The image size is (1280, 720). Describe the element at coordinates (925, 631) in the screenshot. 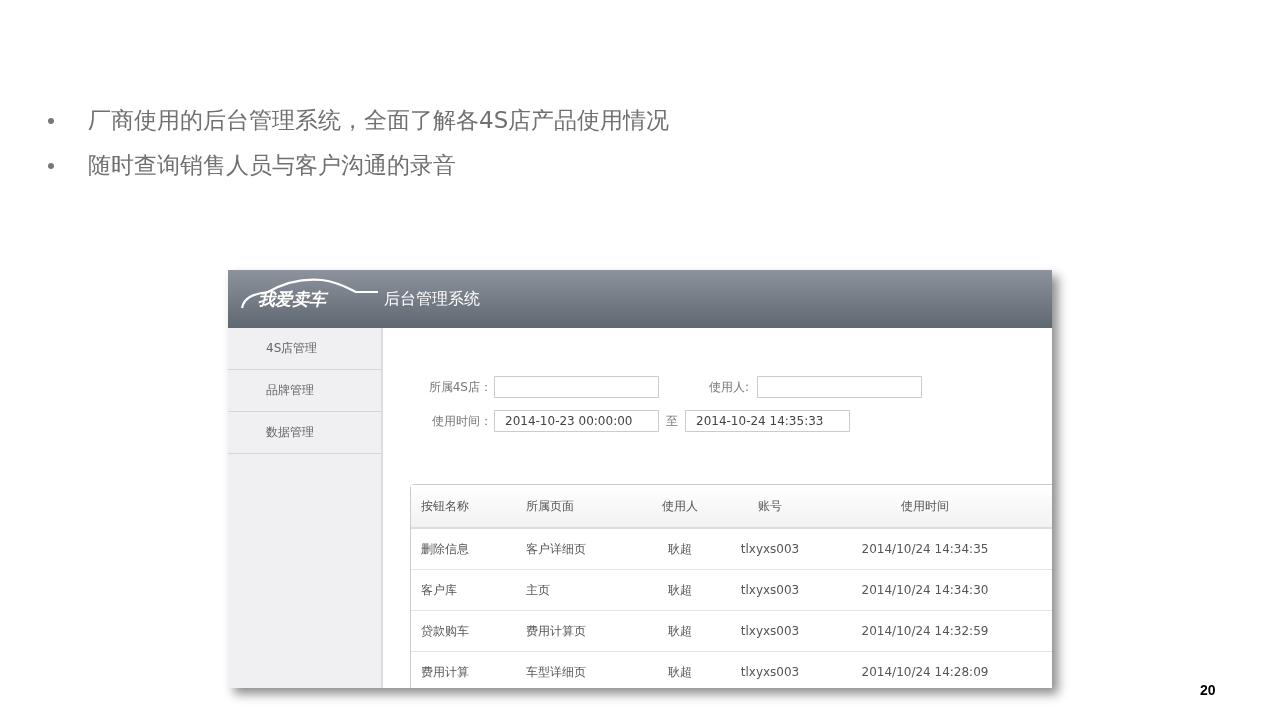

I see `table-cell-text: 2014/10/24 14:32:59` at that location.